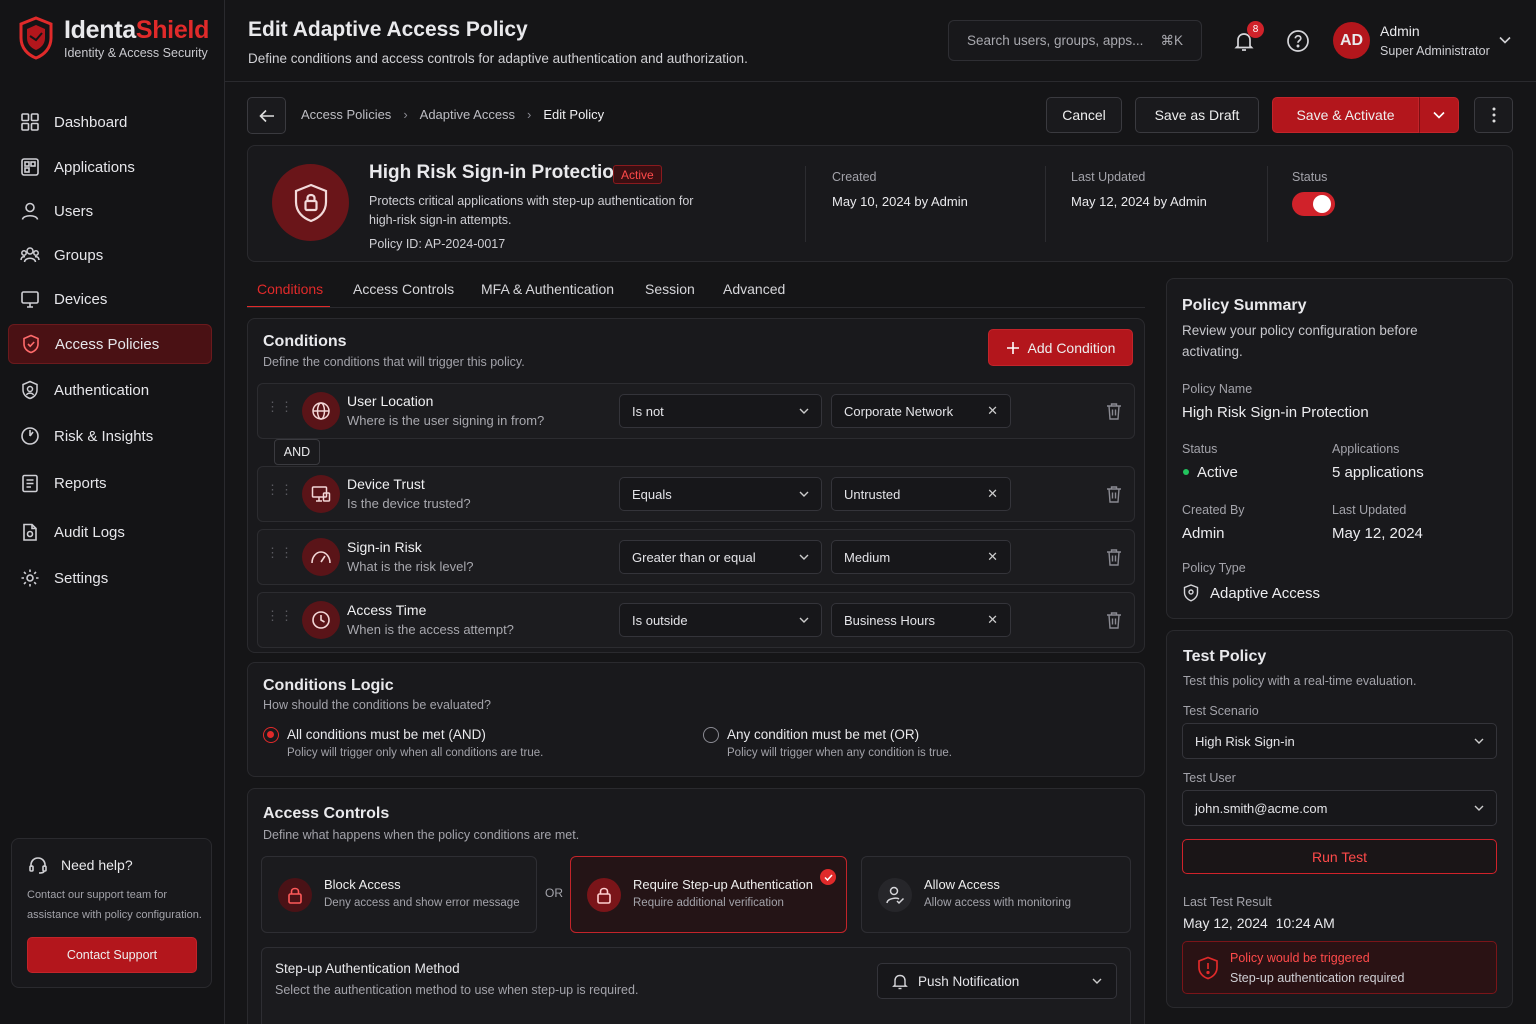 The height and width of the screenshot is (1024, 1536). Describe the element at coordinates (386, 734) in the screenshot. I see `logic-and-label: All conditions must be met (AND)` at that location.